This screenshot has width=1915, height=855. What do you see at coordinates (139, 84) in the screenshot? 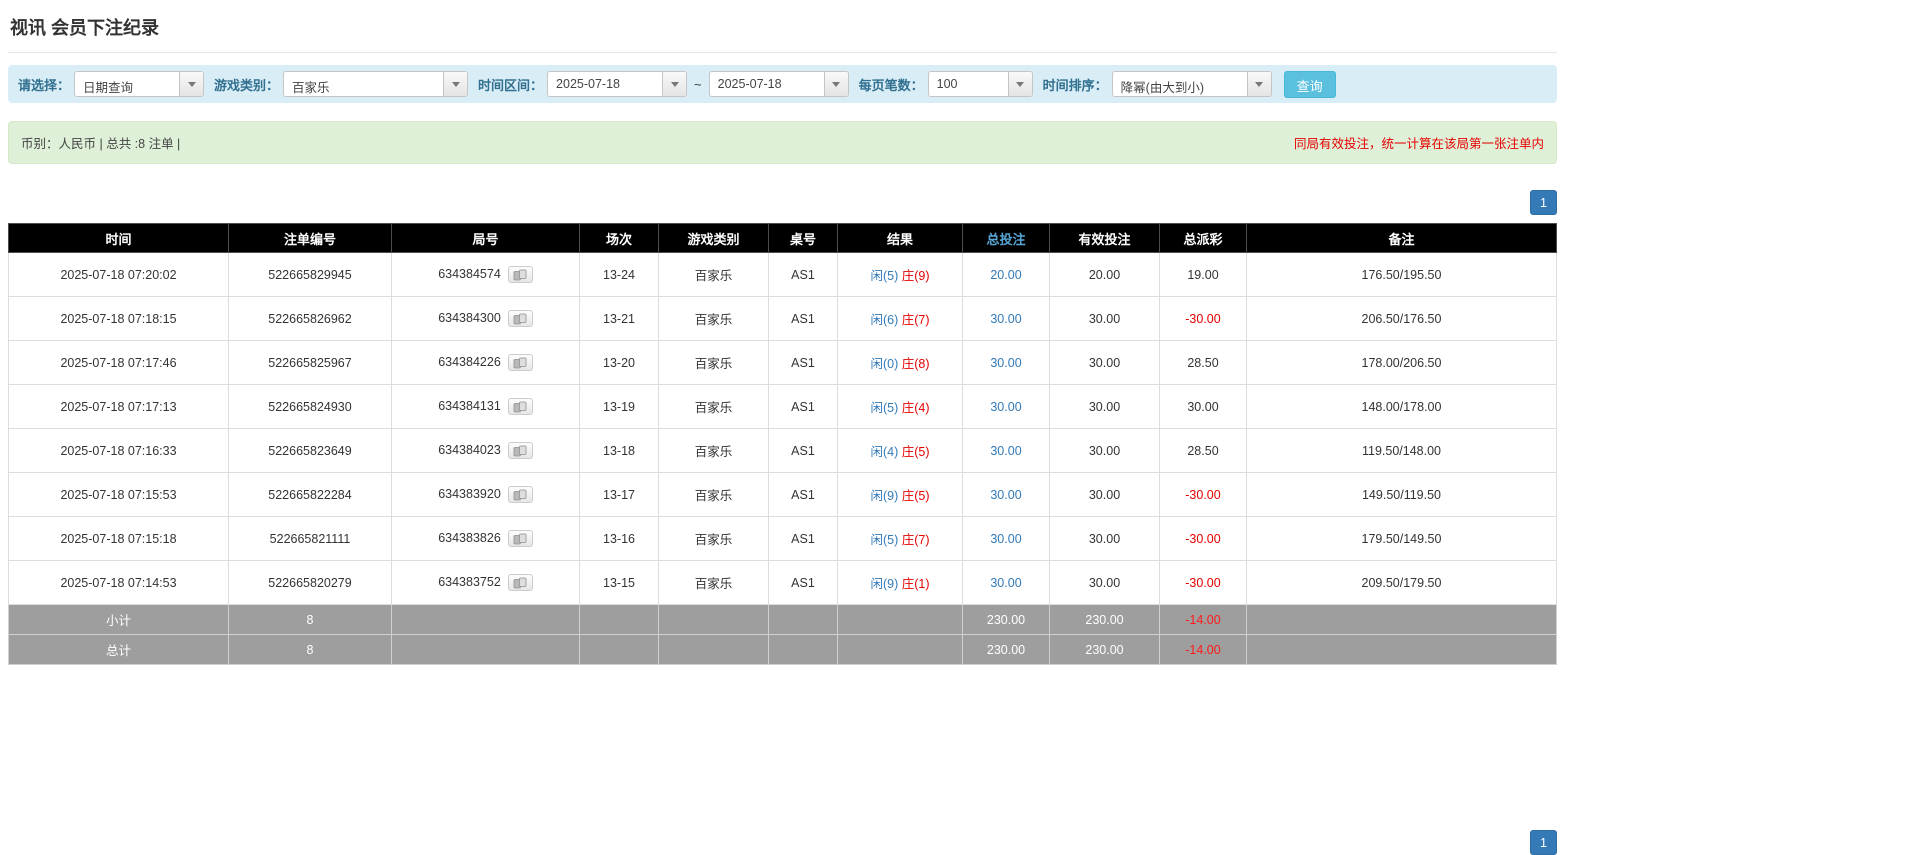
I see `query-type-select: 日期查询` at bounding box center [139, 84].